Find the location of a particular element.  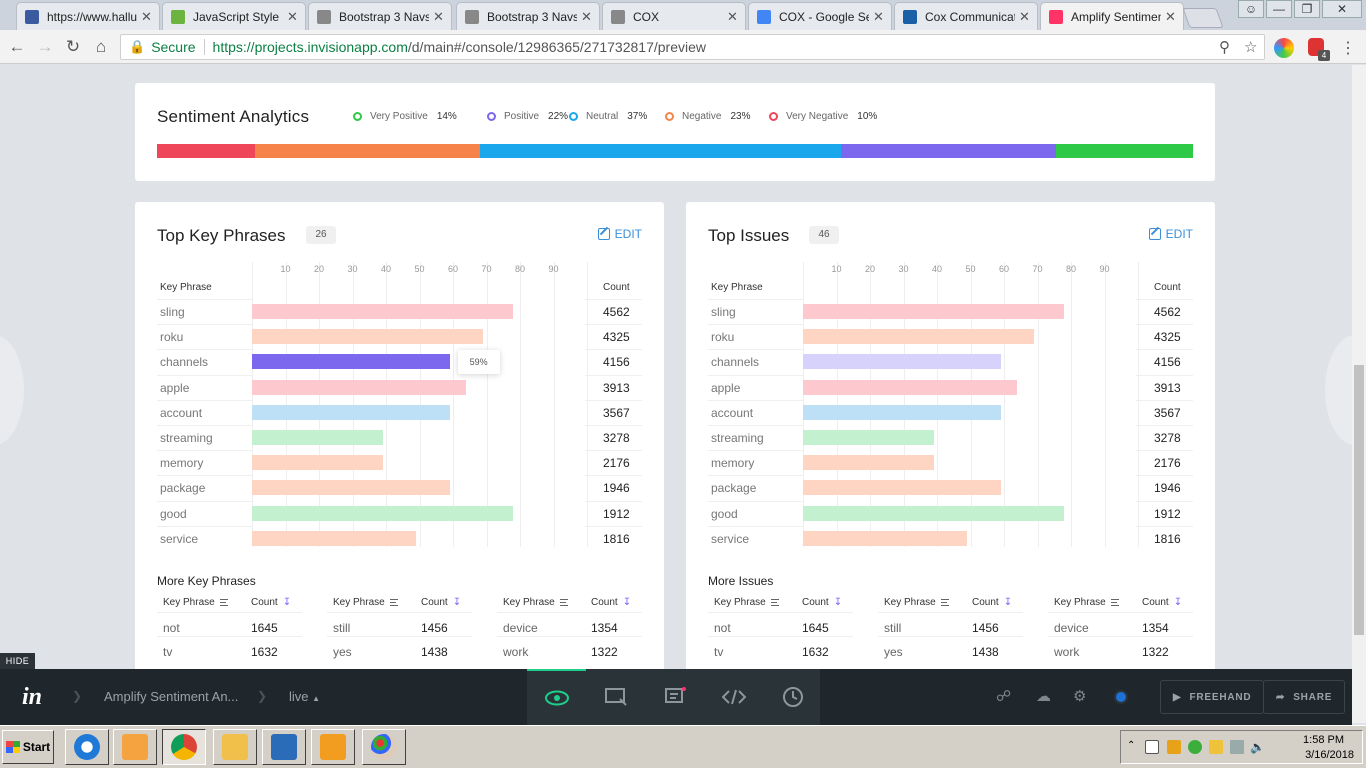

volume-icon: 🔈 is located at coordinates (1257, 747).